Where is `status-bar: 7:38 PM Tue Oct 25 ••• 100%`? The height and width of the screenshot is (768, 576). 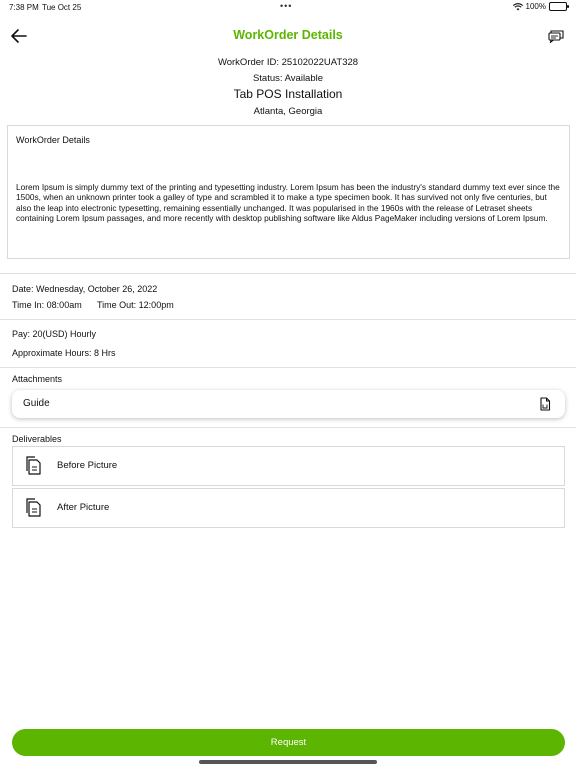
status-bar: 7:38 PM Tue Oct 25 ••• 100% is located at coordinates (288, 7).